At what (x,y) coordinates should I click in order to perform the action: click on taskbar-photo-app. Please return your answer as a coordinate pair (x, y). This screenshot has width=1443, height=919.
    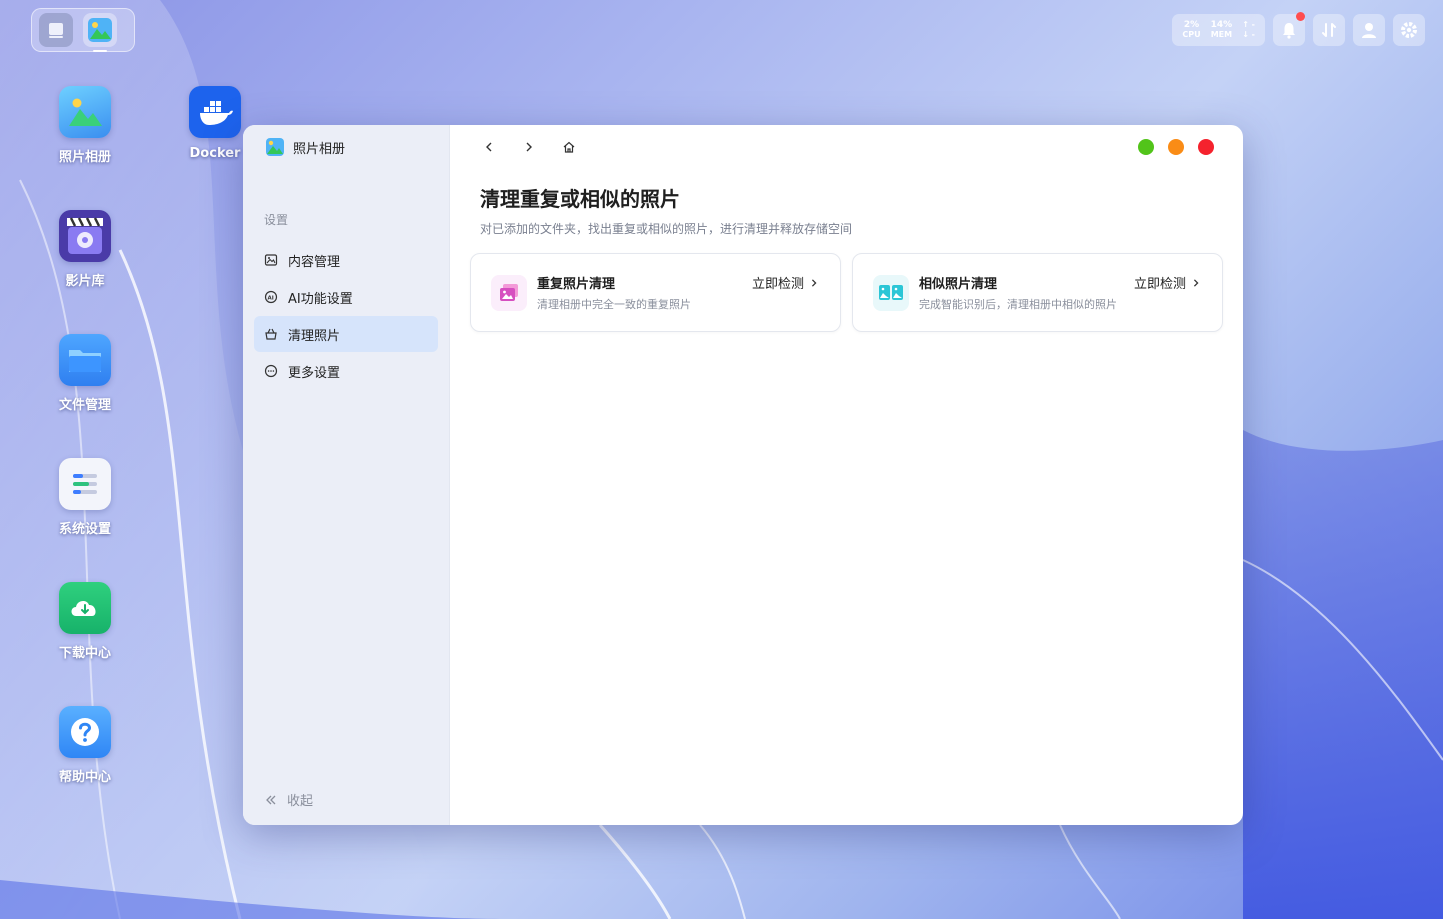
    Looking at the image, I should click on (100, 32).